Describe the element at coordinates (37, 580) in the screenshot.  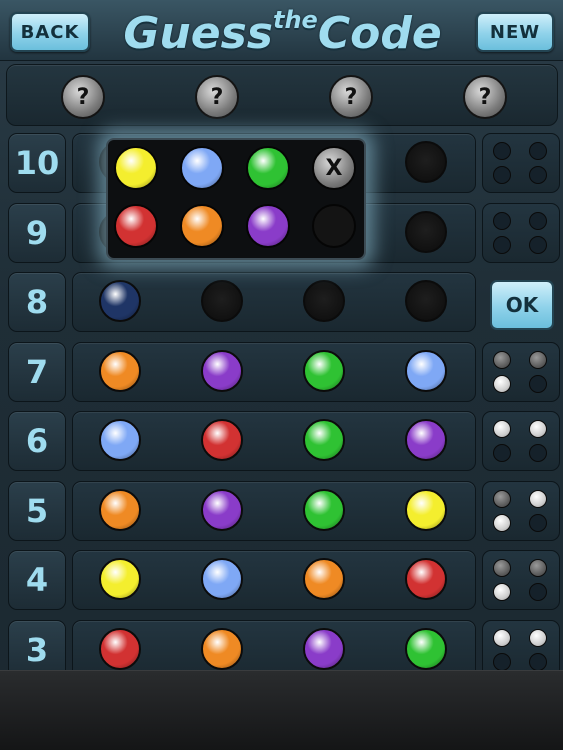
I see `row-number: 4` at that location.